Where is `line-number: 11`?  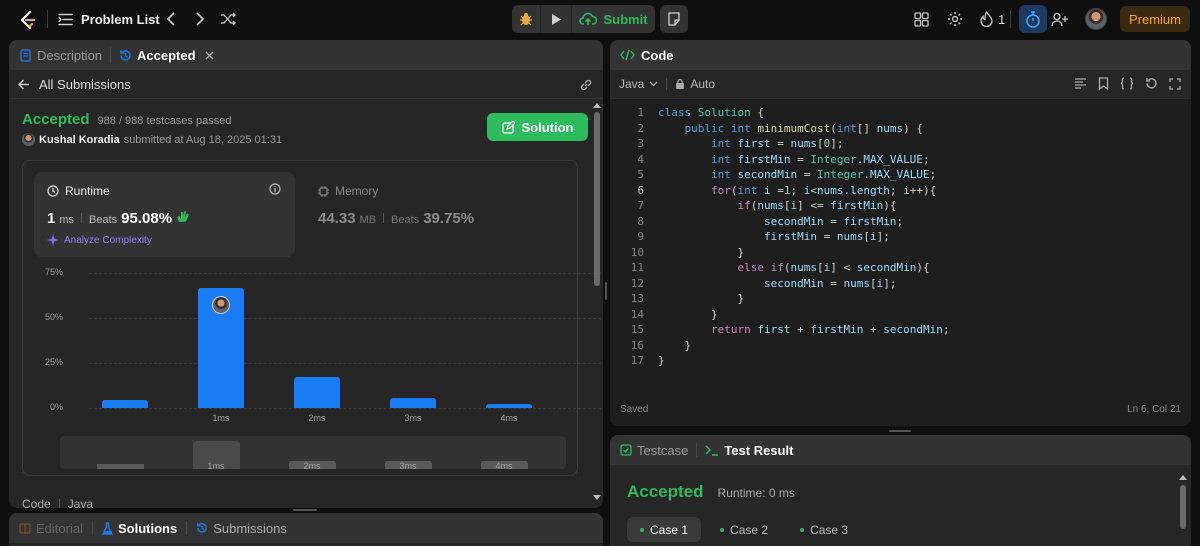
line-number: 11 is located at coordinates (637, 267).